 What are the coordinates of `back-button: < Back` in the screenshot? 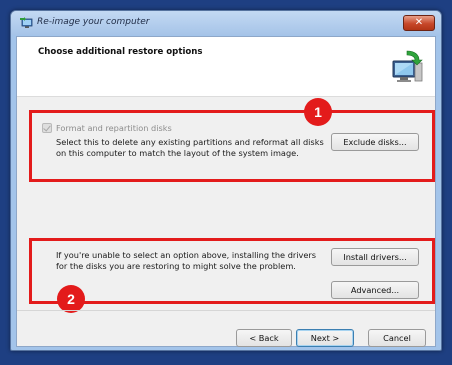 It's located at (264, 338).